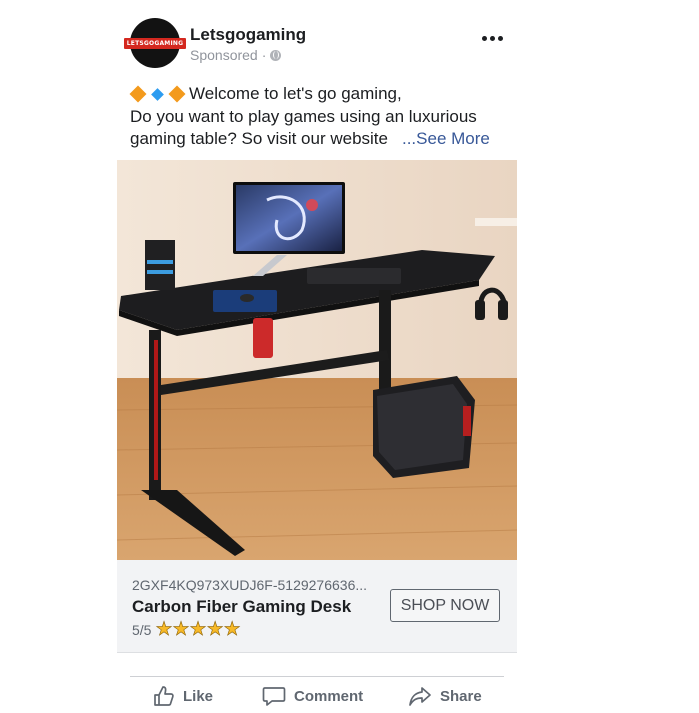  I want to click on link-title: Carbon Fiber Gaming Desk, so click(242, 606).